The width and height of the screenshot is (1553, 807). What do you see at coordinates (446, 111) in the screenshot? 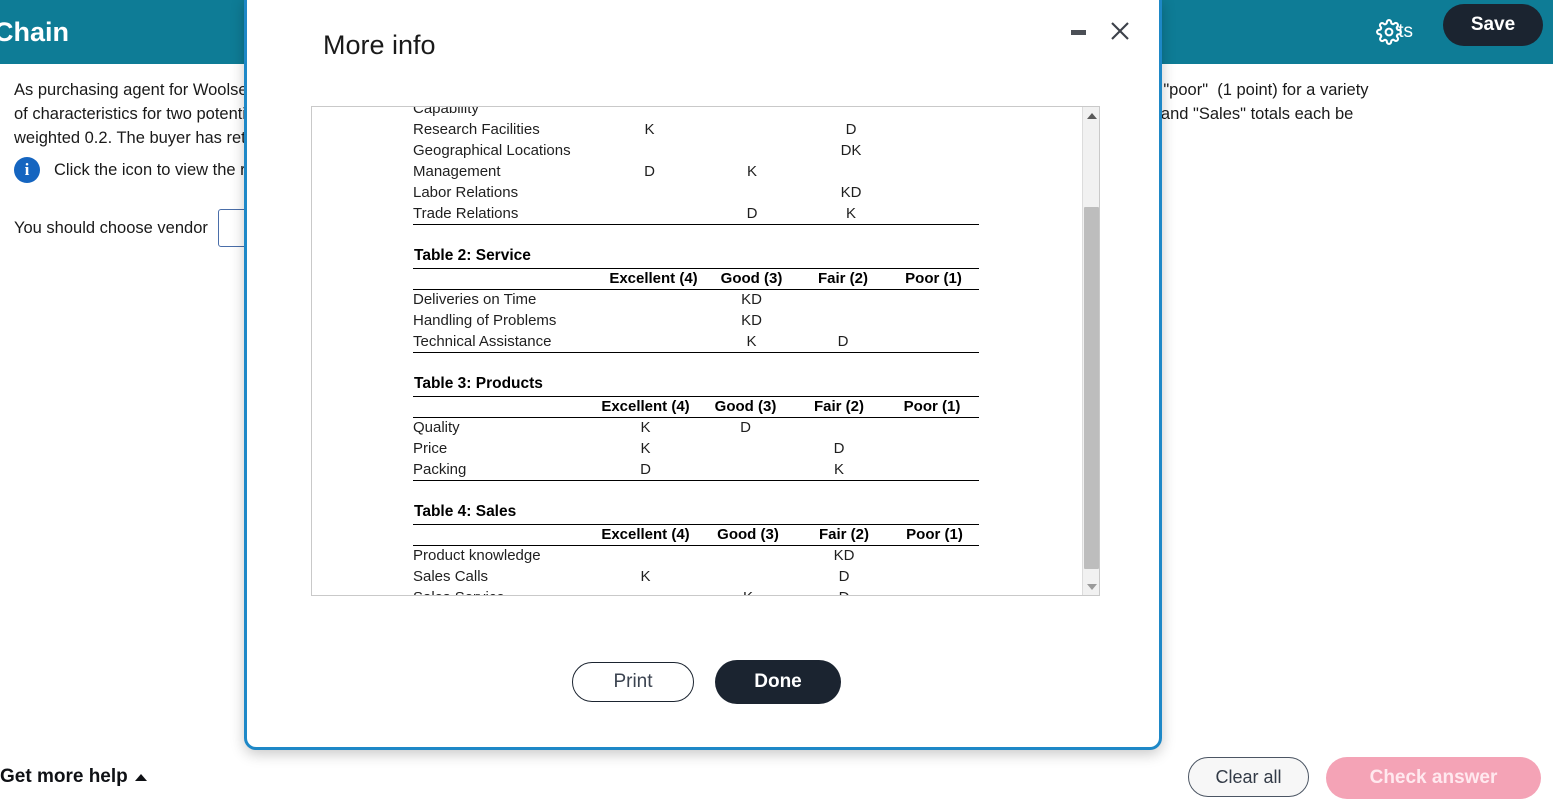
I see `row-label: Capability` at bounding box center [446, 111].